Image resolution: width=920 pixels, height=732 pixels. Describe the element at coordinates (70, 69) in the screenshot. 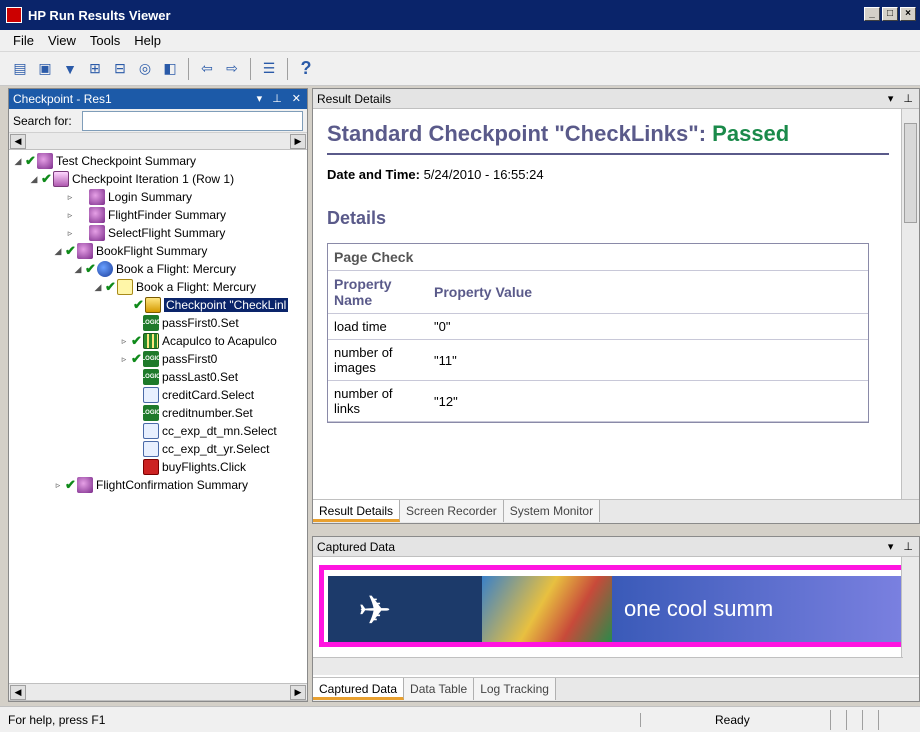

I see `filter-icon: ▼` at that location.